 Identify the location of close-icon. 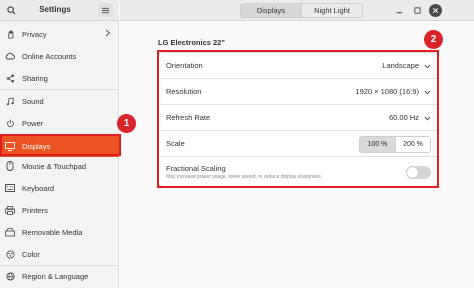
(435, 10).